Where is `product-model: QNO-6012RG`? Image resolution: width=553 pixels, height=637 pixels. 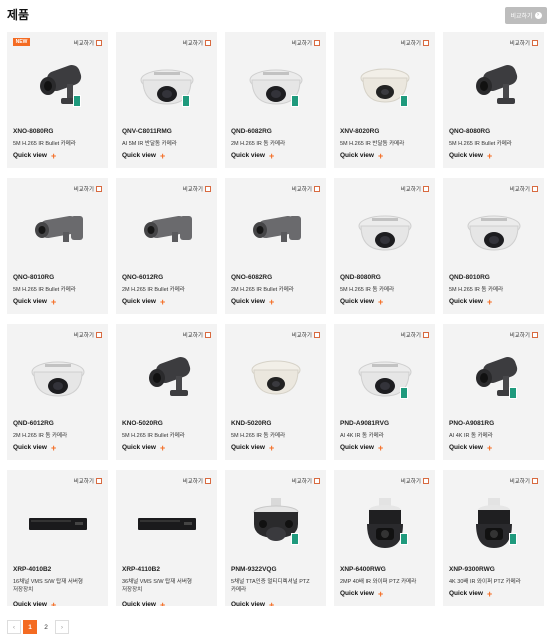
product-model: QNO-6012RG is located at coordinates (142, 277).